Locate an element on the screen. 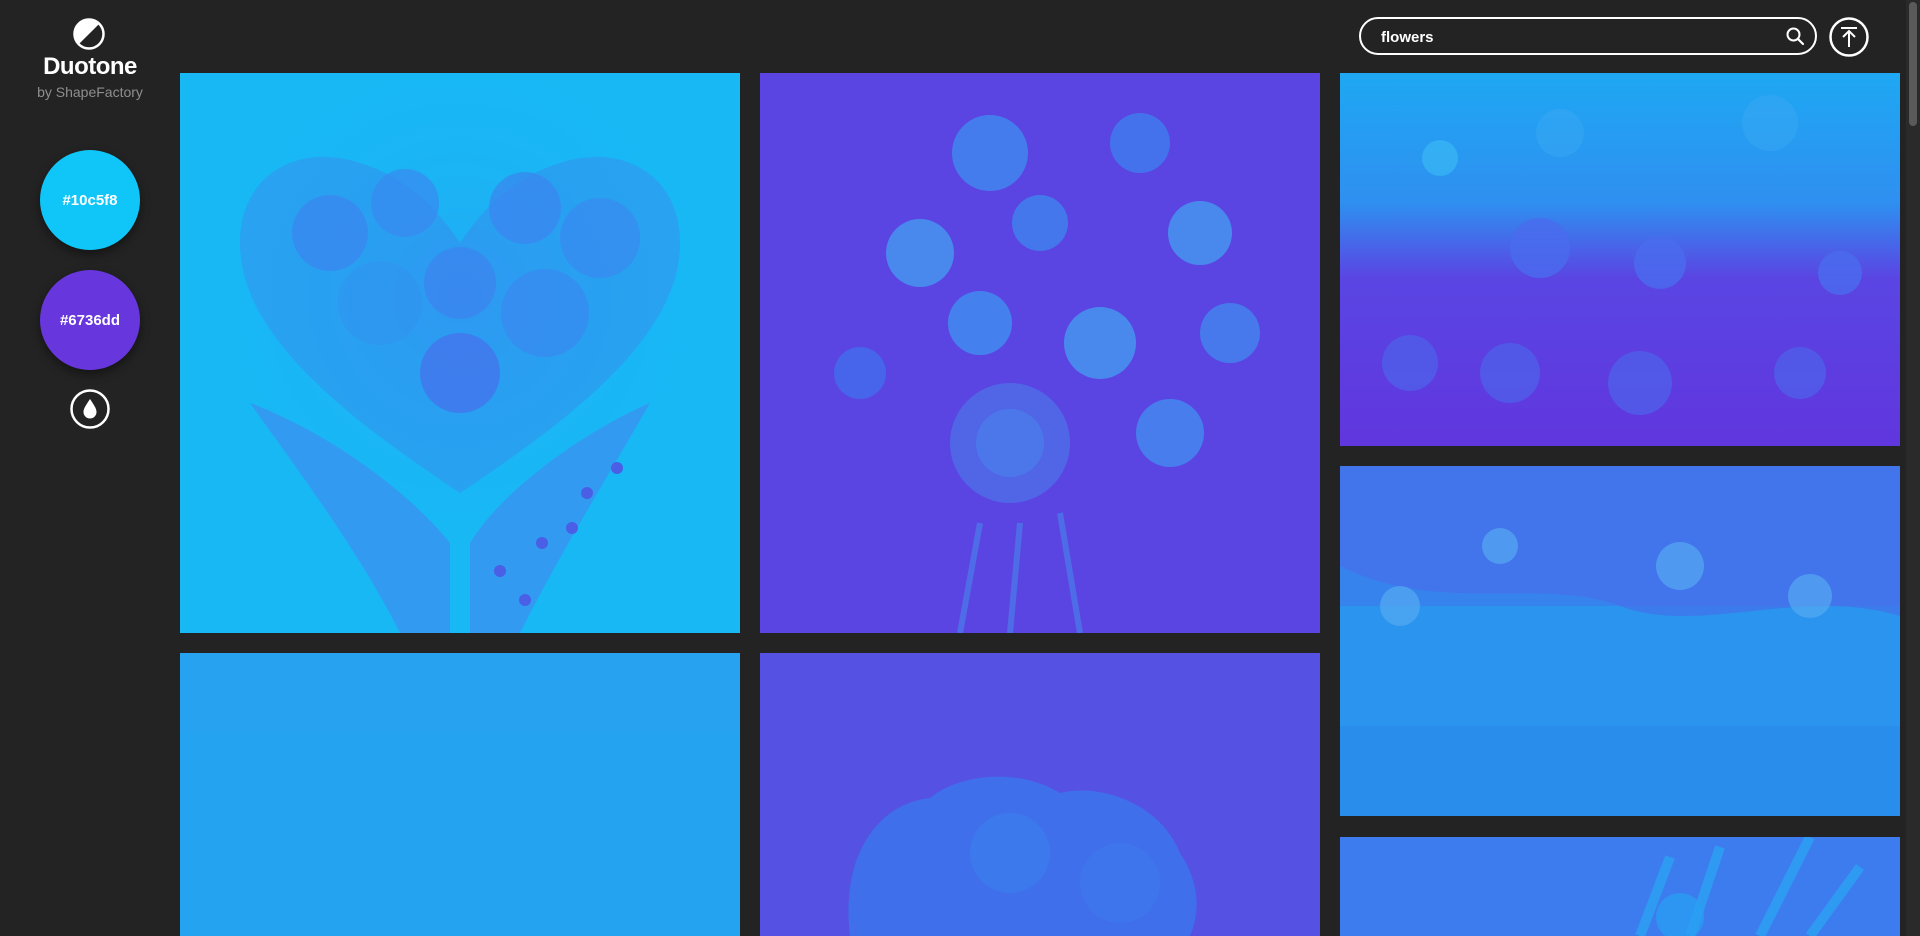 Image resolution: width=1920 pixels, height=936 pixels. scrollbar-thumb is located at coordinates (1913, 64).